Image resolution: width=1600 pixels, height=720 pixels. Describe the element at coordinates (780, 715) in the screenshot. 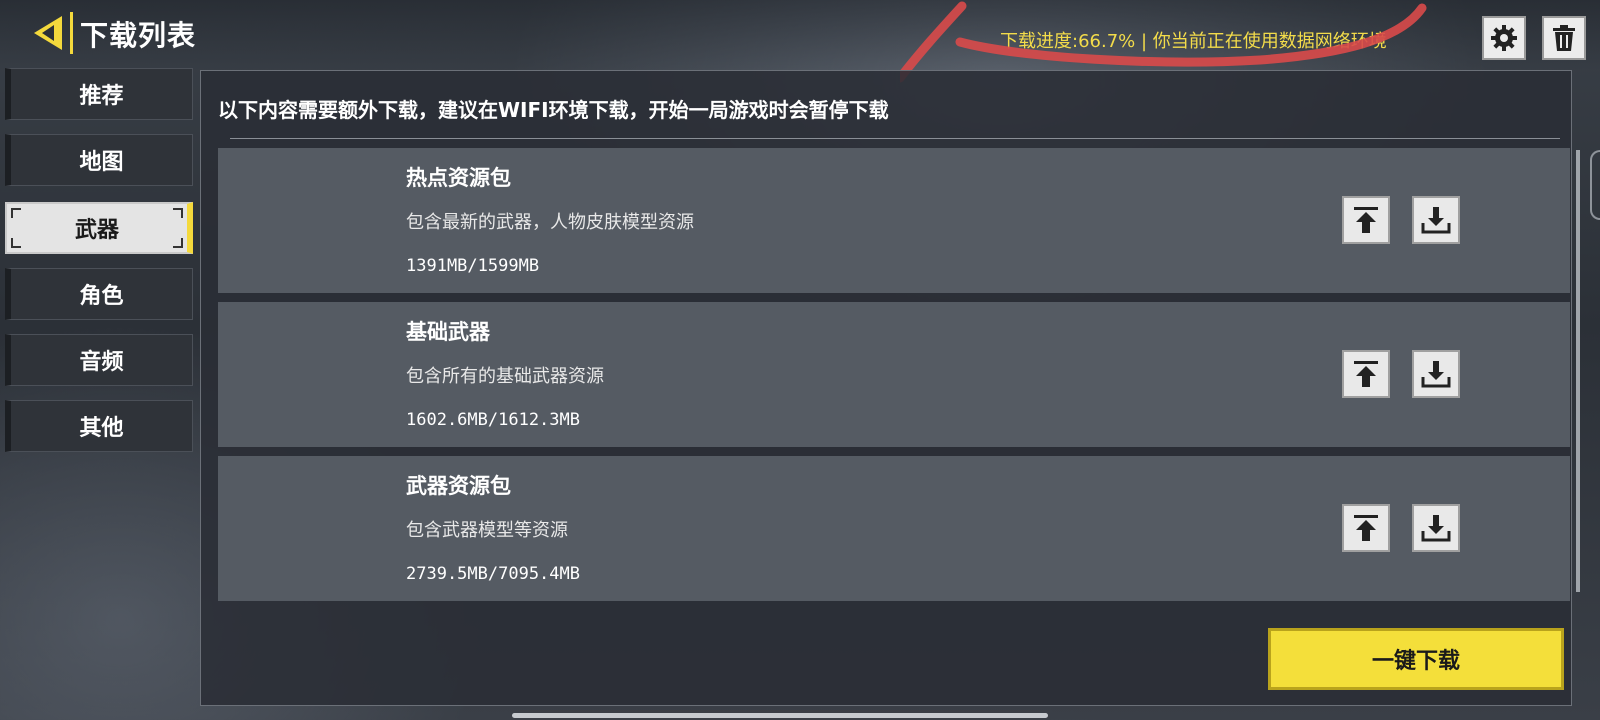

I see `home-indicator` at that location.